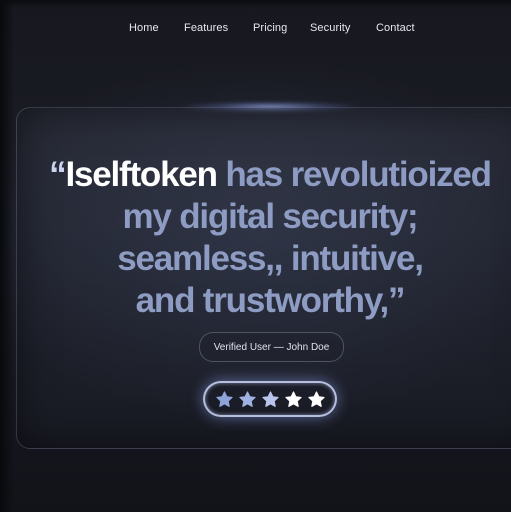 The image size is (511, 512). Describe the element at coordinates (271, 347) in the screenshot. I see `attribution-badge: Verified User — John Doe` at that location.